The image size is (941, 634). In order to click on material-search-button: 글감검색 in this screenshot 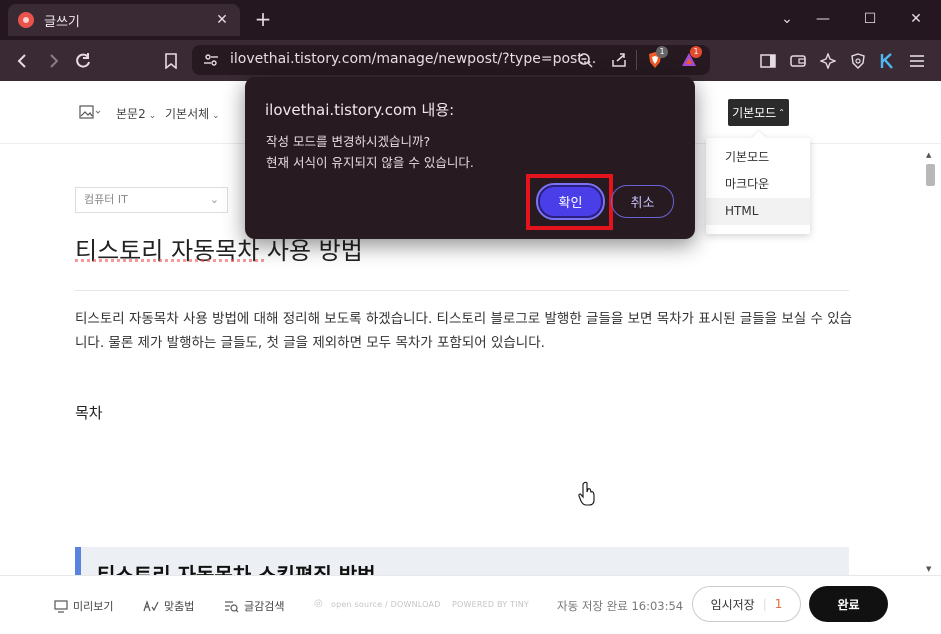, I will do `click(254, 606)`.